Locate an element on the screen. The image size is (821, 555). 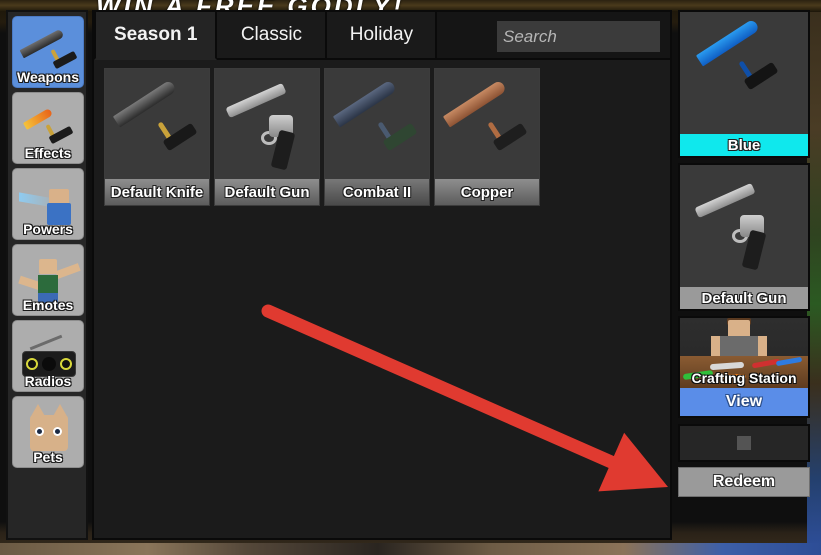
crafting-station-thumbnail: Crafting Station is located at coordinates (744, 353).